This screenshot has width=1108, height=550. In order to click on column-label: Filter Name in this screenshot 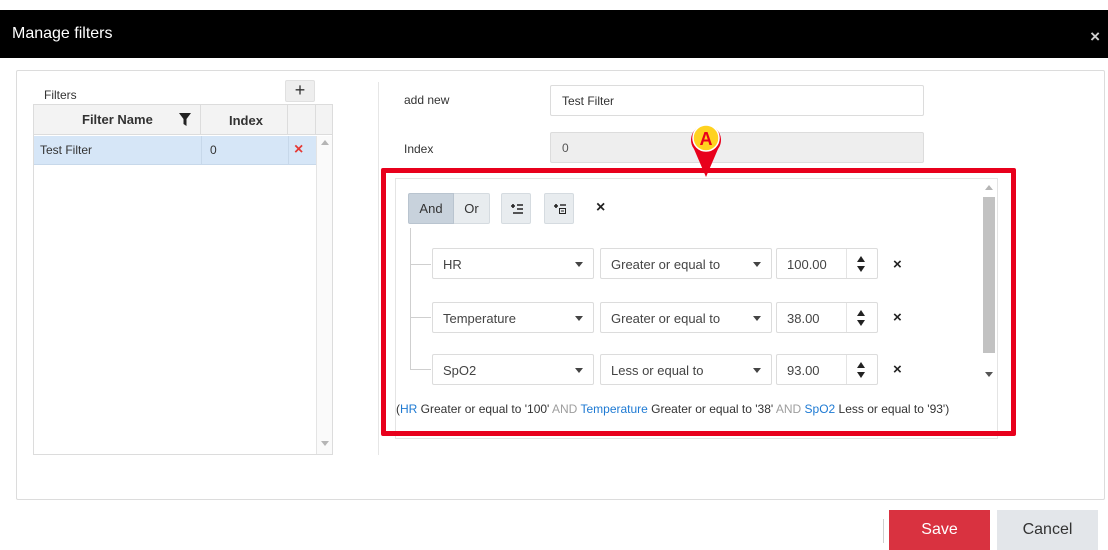, I will do `click(117, 119)`.